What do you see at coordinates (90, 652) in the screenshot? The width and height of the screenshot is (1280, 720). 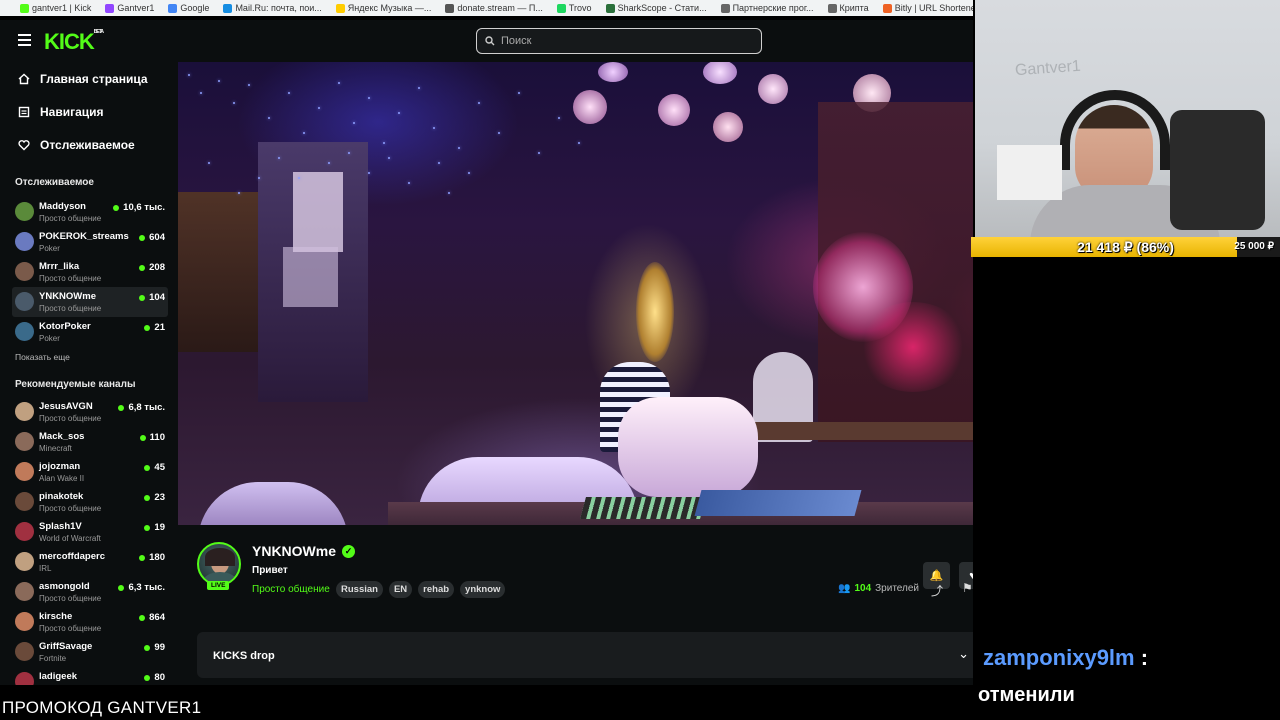 I see `sidebar-channel-griffsavage: GriffSavage Fortnite 99` at bounding box center [90, 652].